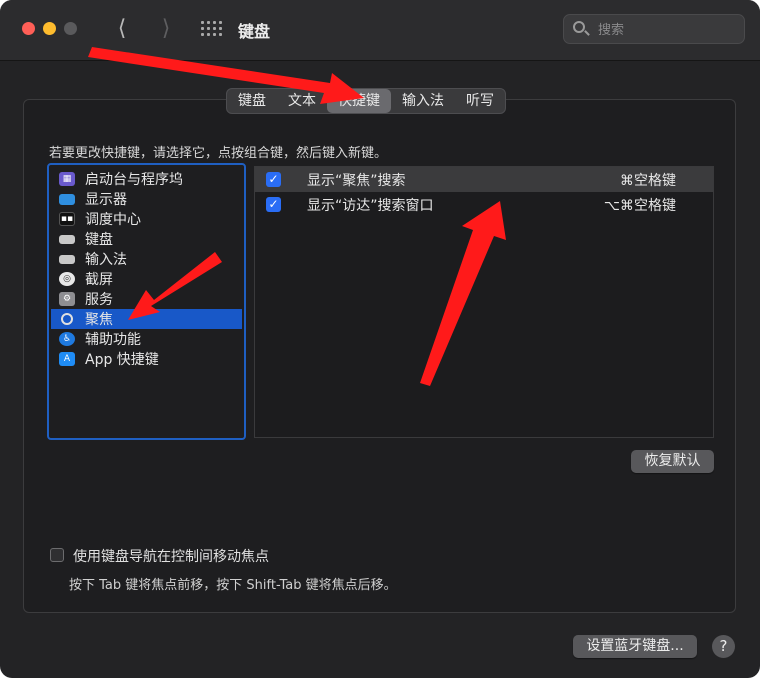 Image resolution: width=760 pixels, height=678 pixels. Describe the element at coordinates (146, 259) in the screenshot. I see `category-item-input-method: 输入法` at that location.